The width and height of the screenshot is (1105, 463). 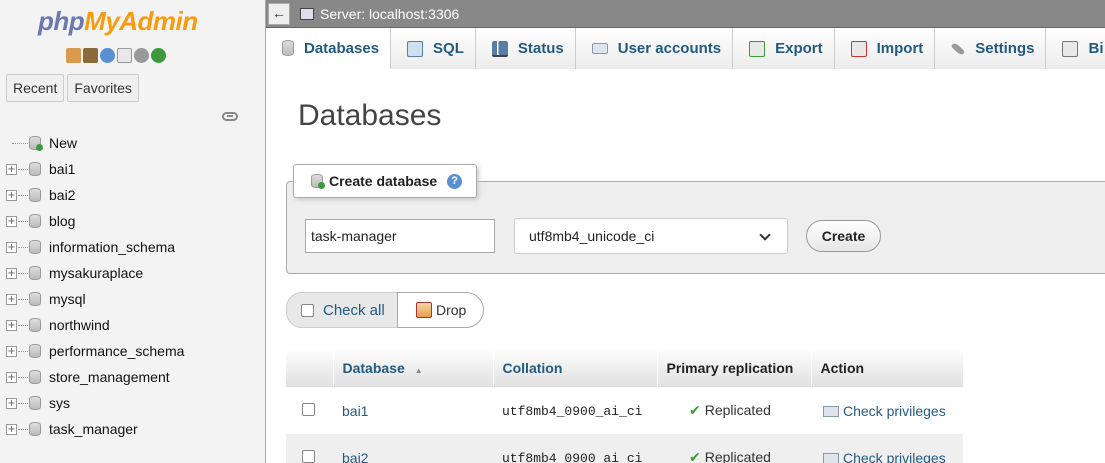 What do you see at coordinates (329, 48) in the screenshot?
I see `tab-databases: Databases` at bounding box center [329, 48].